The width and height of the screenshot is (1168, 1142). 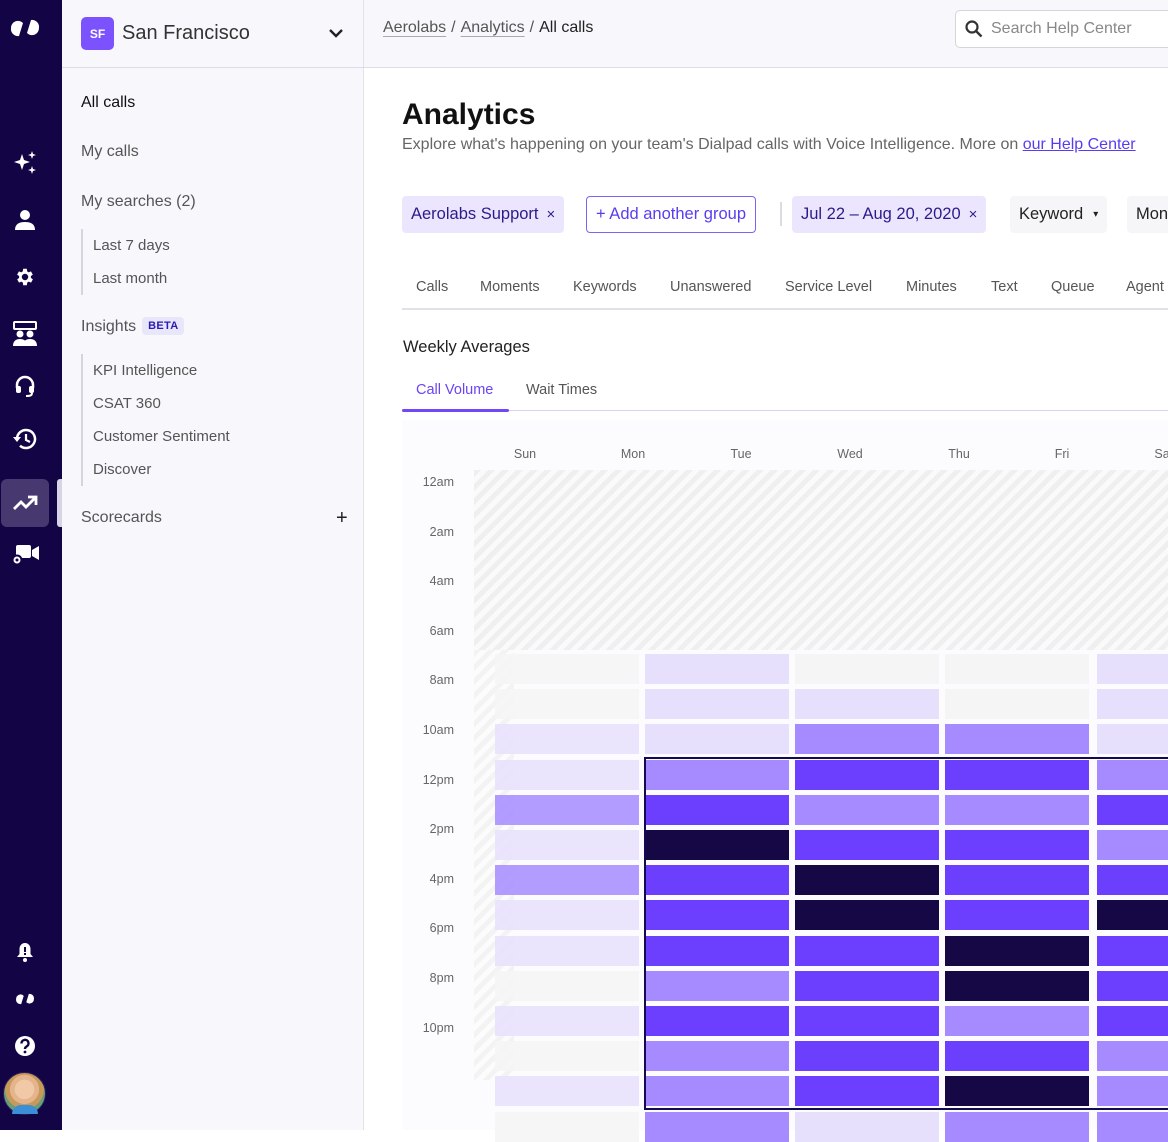 What do you see at coordinates (25, 439) in the screenshot?
I see `history-icon` at bounding box center [25, 439].